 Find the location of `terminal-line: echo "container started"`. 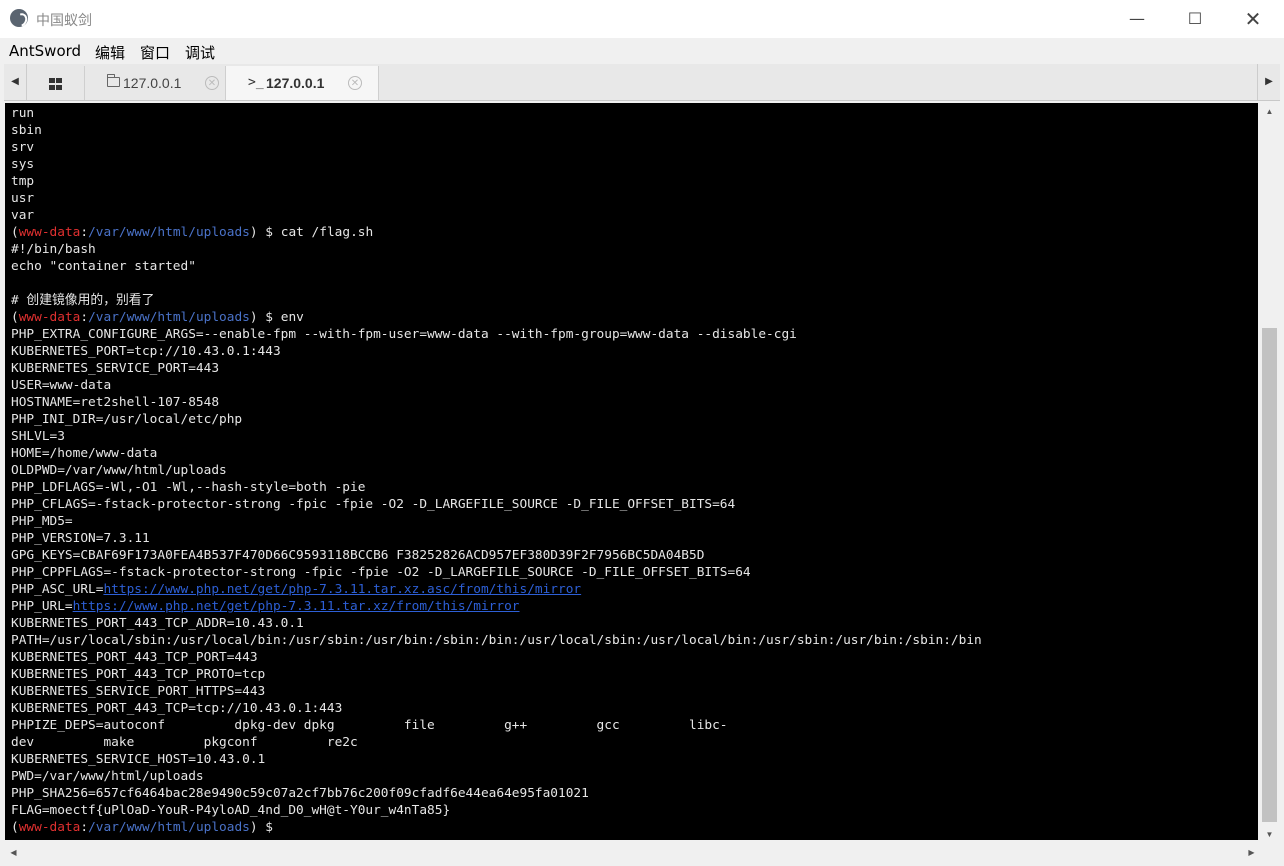

terminal-line: echo "container started" is located at coordinates (103, 266).